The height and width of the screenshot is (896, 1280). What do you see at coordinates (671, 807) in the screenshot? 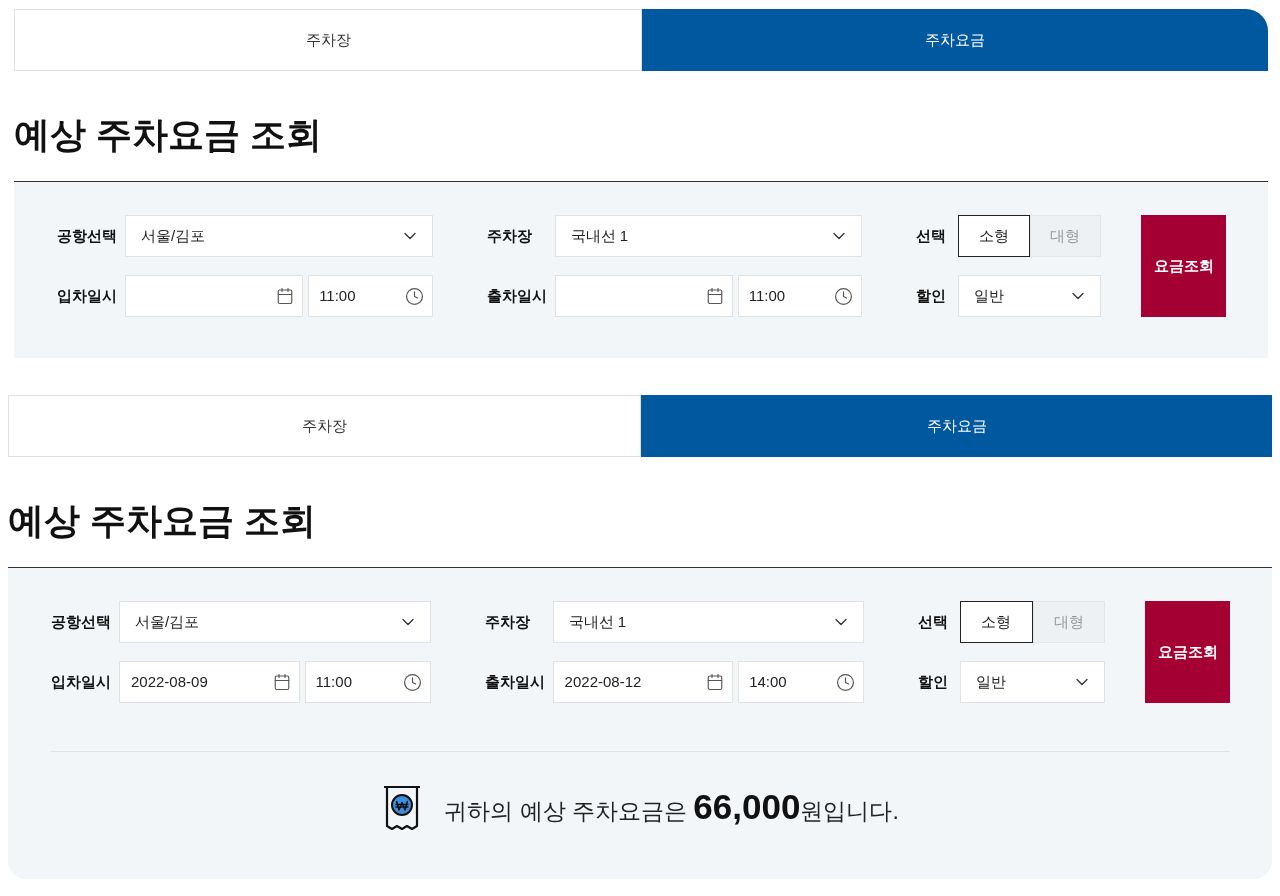
I see `estimated-fee-text: 귀하의 예상 주차요금은 66,000원입니다.` at bounding box center [671, 807].